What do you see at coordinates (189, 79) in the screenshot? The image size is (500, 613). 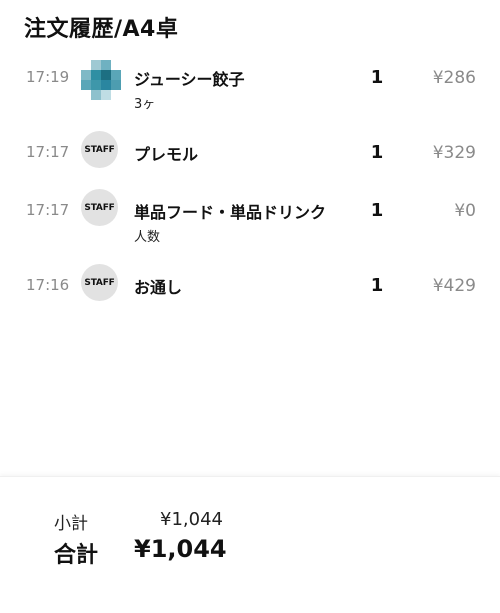 I see `item-name: ジューシー餃子` at bounding box center [189, 79].